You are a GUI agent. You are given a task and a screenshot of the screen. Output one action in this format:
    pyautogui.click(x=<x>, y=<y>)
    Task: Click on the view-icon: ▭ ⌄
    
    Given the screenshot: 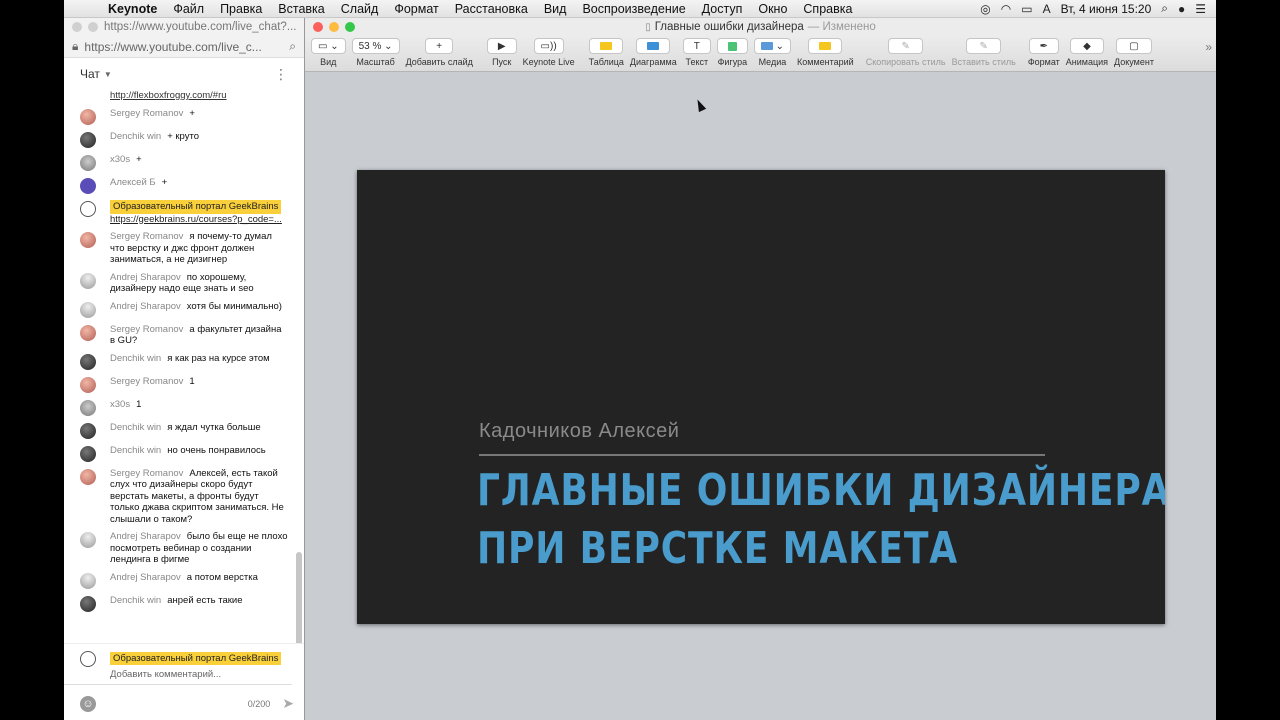 What is the action you would take?
    pyautogui.click(x=328, y=46)
    